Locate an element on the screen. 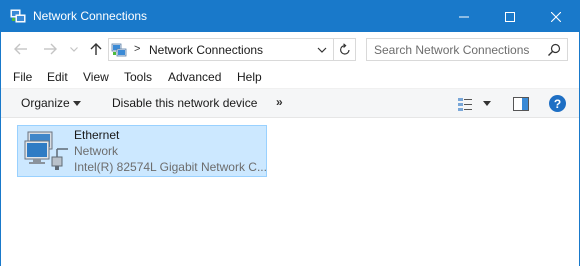 The image size is (580, 266). back-button is located at coordinates (21, 49).